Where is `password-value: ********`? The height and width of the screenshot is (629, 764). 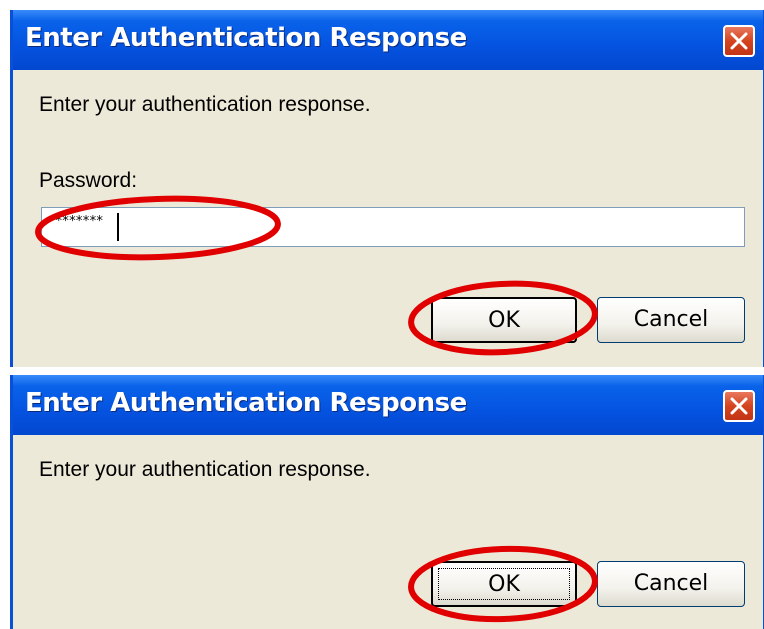 password-value: ******** is located at coordinates (76, 221).